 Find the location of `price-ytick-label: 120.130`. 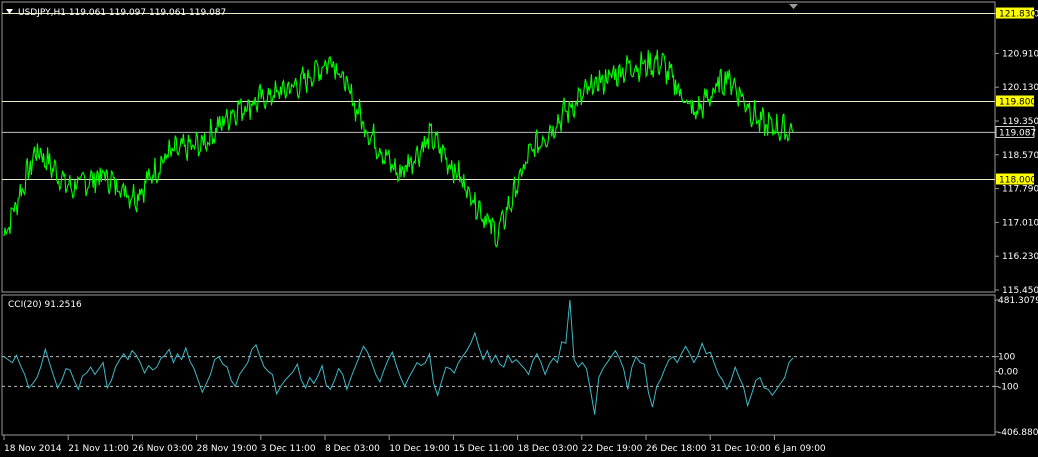

price-ytick-label: 120.130 is located at coordinates (1020, 88).